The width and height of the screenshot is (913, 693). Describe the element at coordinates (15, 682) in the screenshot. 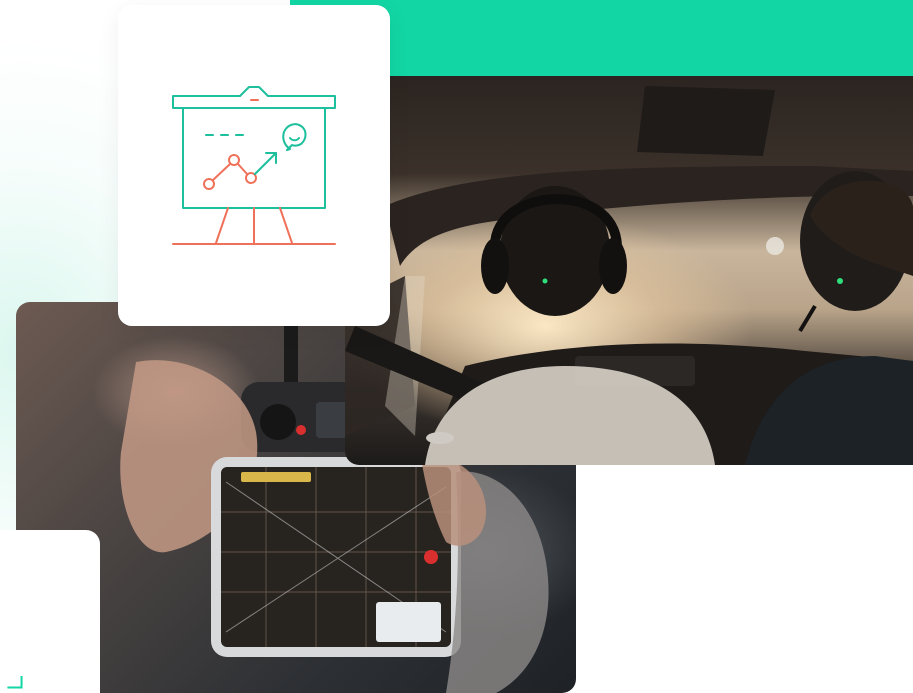

I see `chevron-right-icon` at that location.